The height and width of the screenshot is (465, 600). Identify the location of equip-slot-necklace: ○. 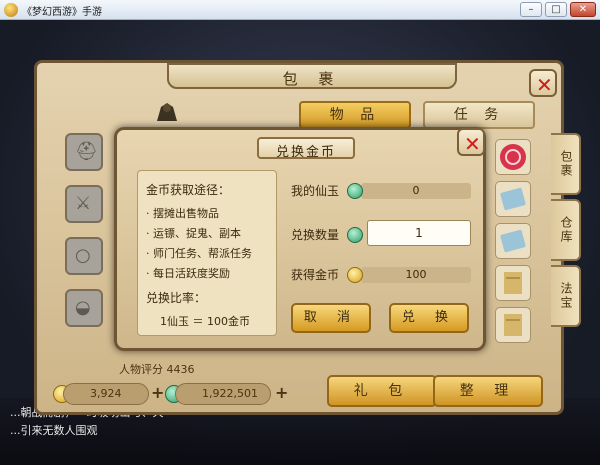
(84, 256).